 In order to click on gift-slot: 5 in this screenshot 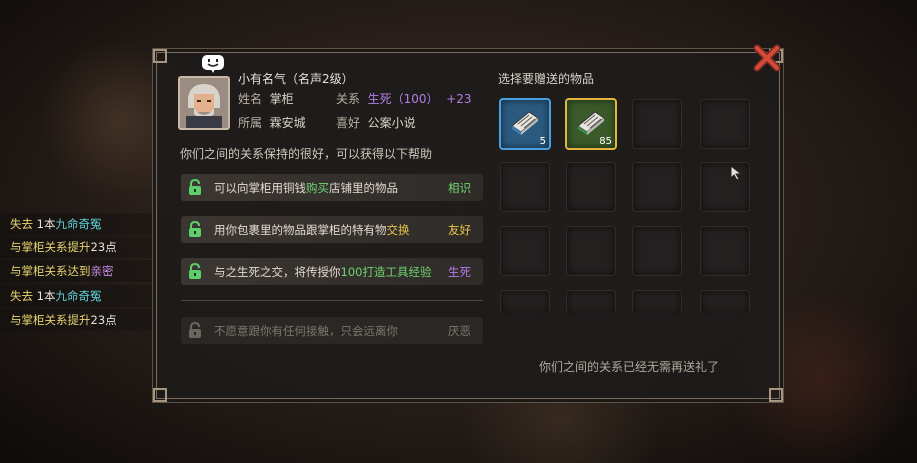, I will do `click(525, 124)`.